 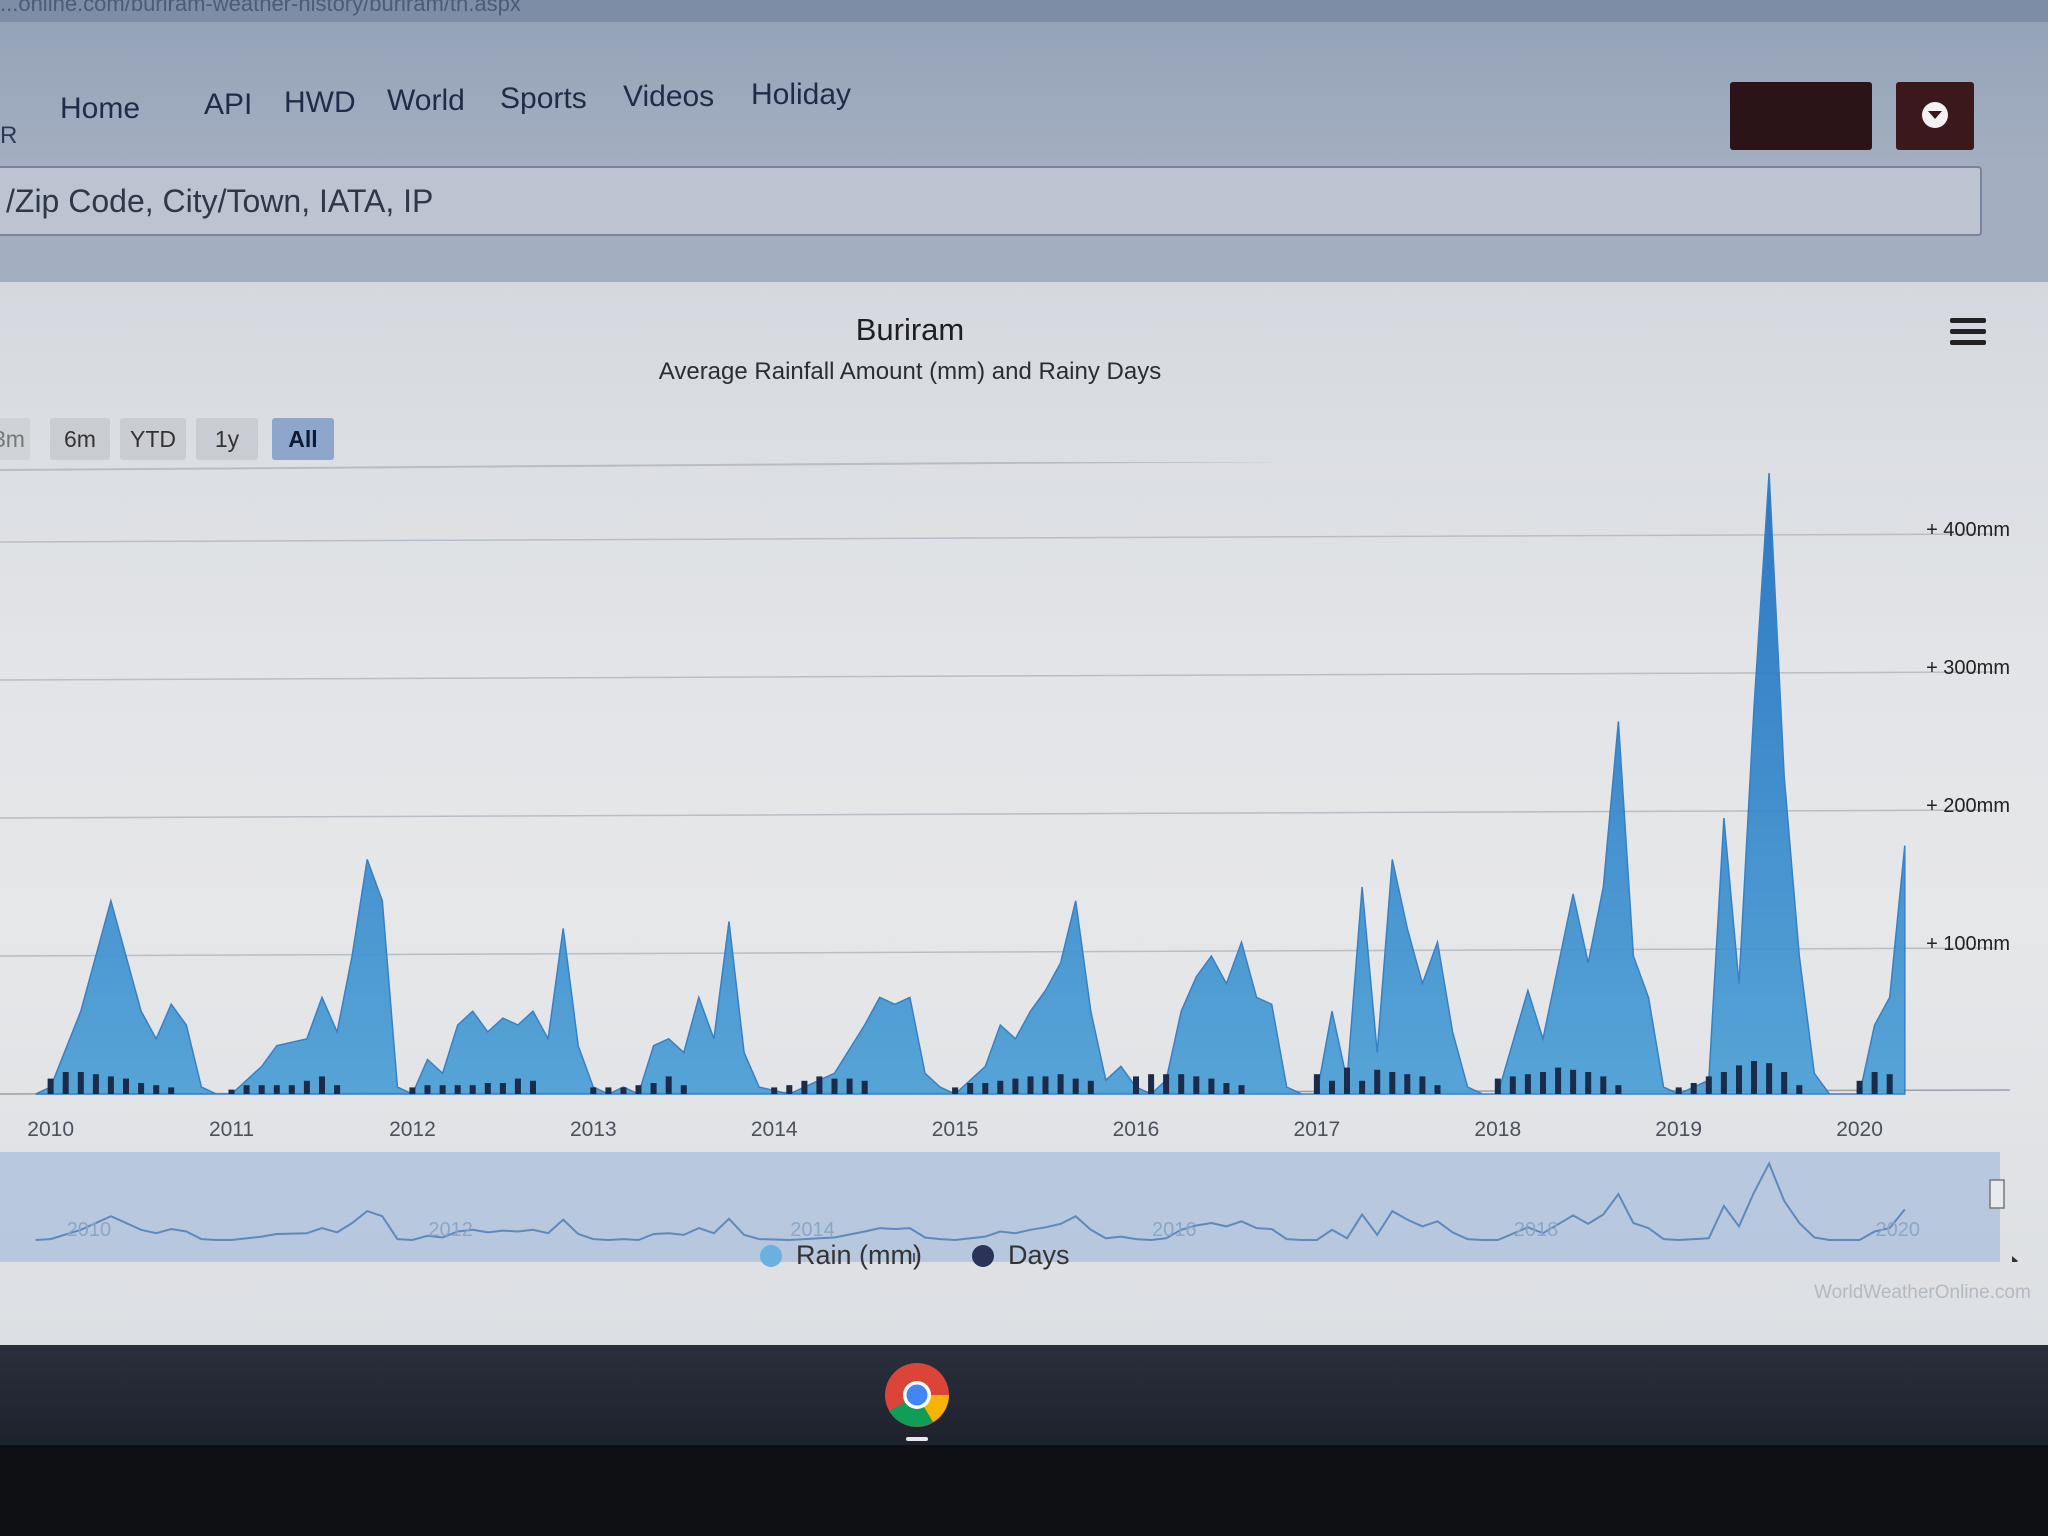 I want to click on navigator-tick-label: 2012, so click(x=450, y=1230).